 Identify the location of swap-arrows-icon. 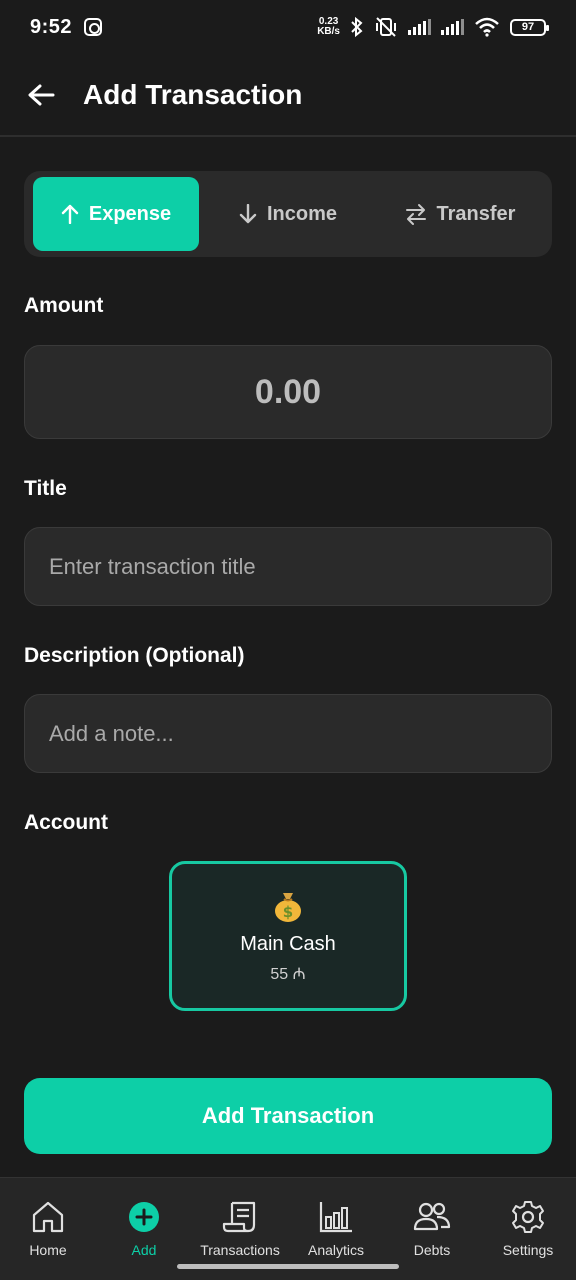
(415, 214).